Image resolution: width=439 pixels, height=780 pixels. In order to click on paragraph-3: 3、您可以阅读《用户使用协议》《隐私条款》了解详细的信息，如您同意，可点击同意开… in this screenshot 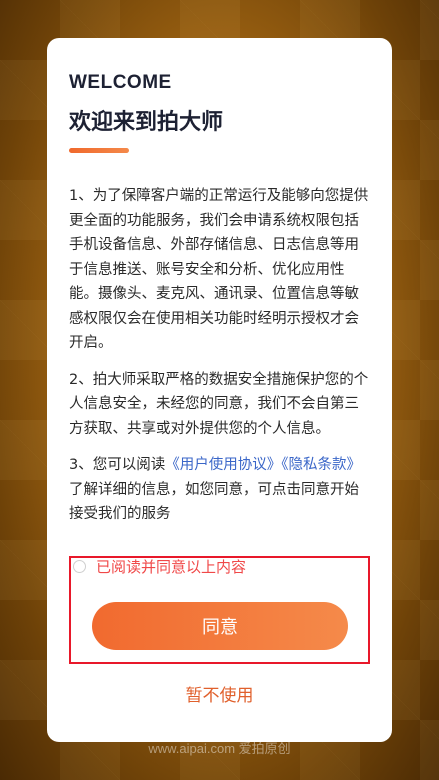, I will do `click(221, 490)`.